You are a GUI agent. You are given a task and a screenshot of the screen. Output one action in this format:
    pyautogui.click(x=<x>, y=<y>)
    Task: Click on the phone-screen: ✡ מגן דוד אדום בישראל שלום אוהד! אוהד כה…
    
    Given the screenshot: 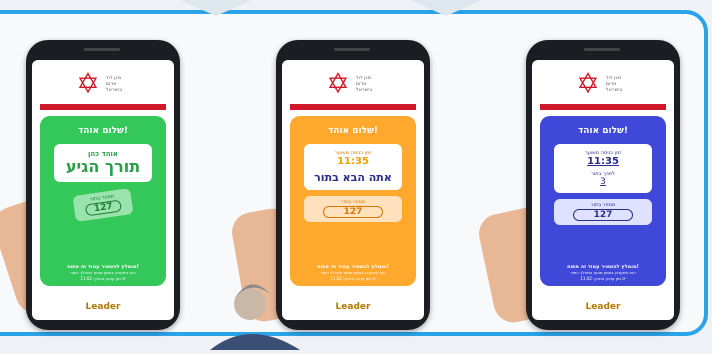 What is the action you would take?
    pyautogui.click(x=103, y=190)
    